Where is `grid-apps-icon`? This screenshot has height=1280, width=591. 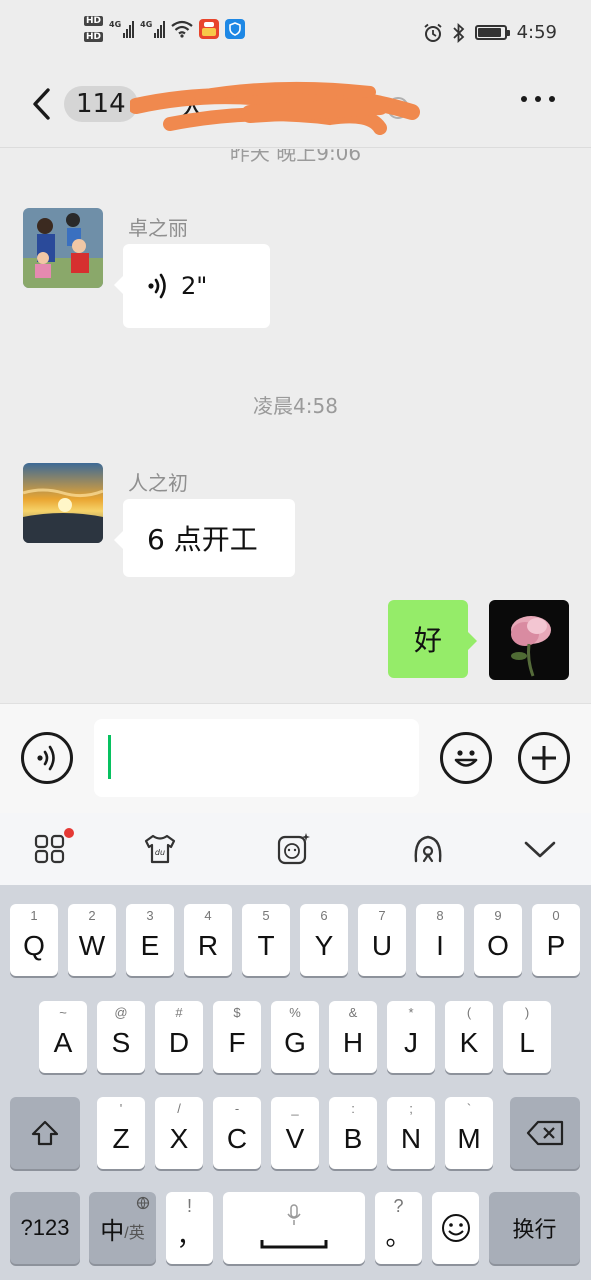
grid-apps-icon is located at coordinates (50, 849).